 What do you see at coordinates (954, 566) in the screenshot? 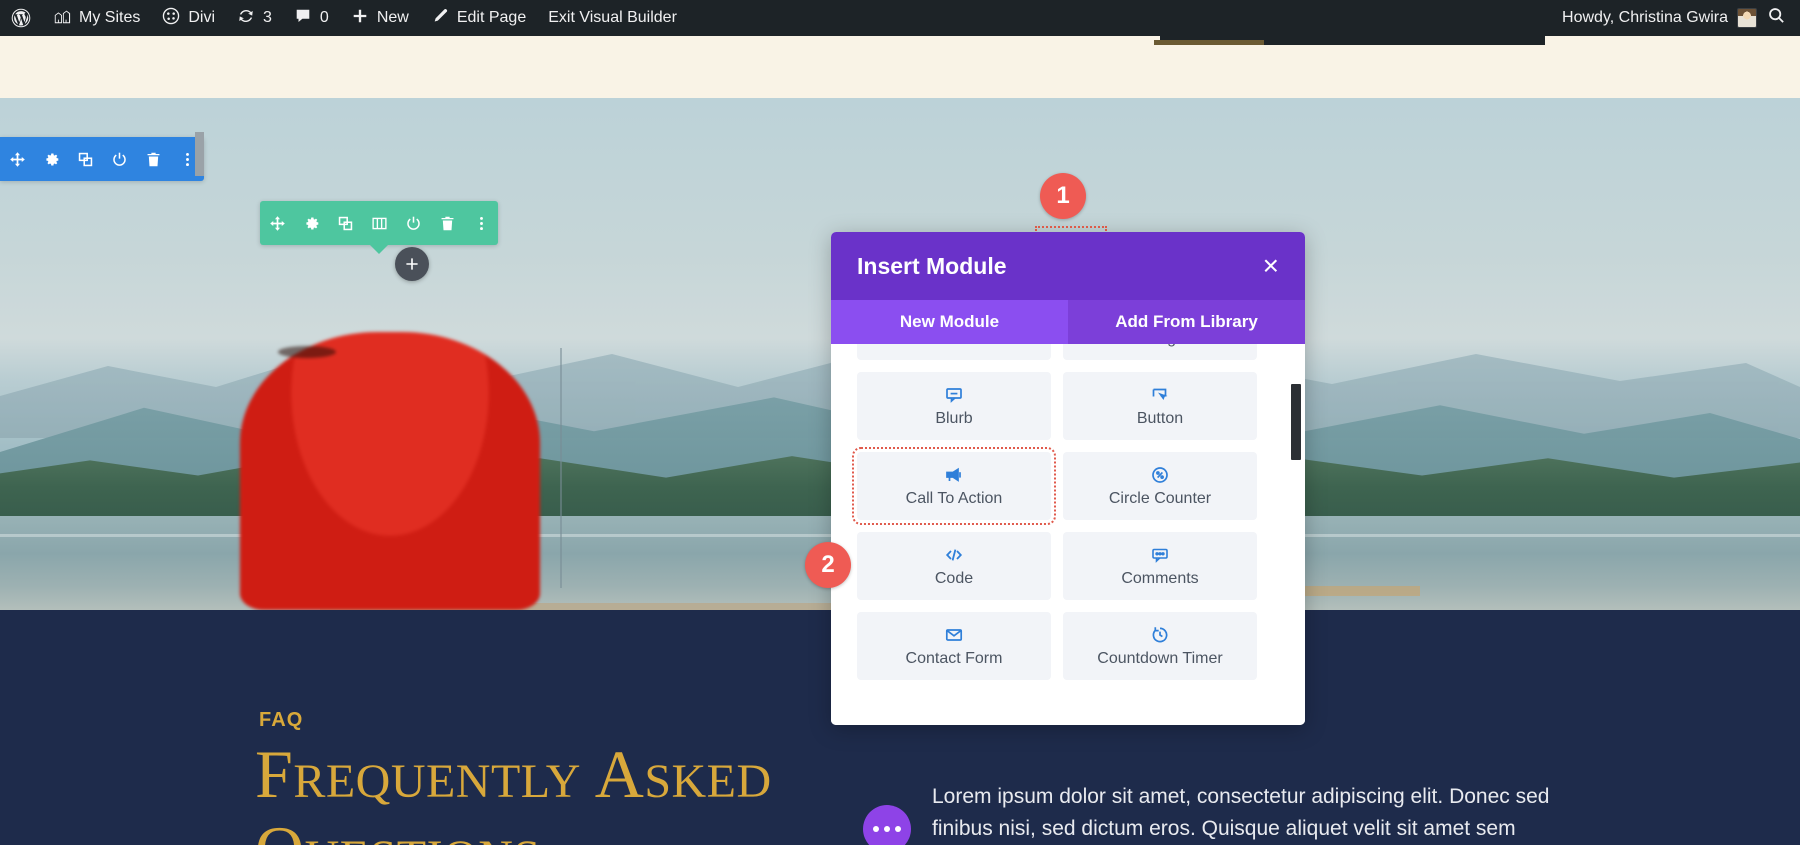
I see `module-card-code: Code` at bounding box center [954, 566].